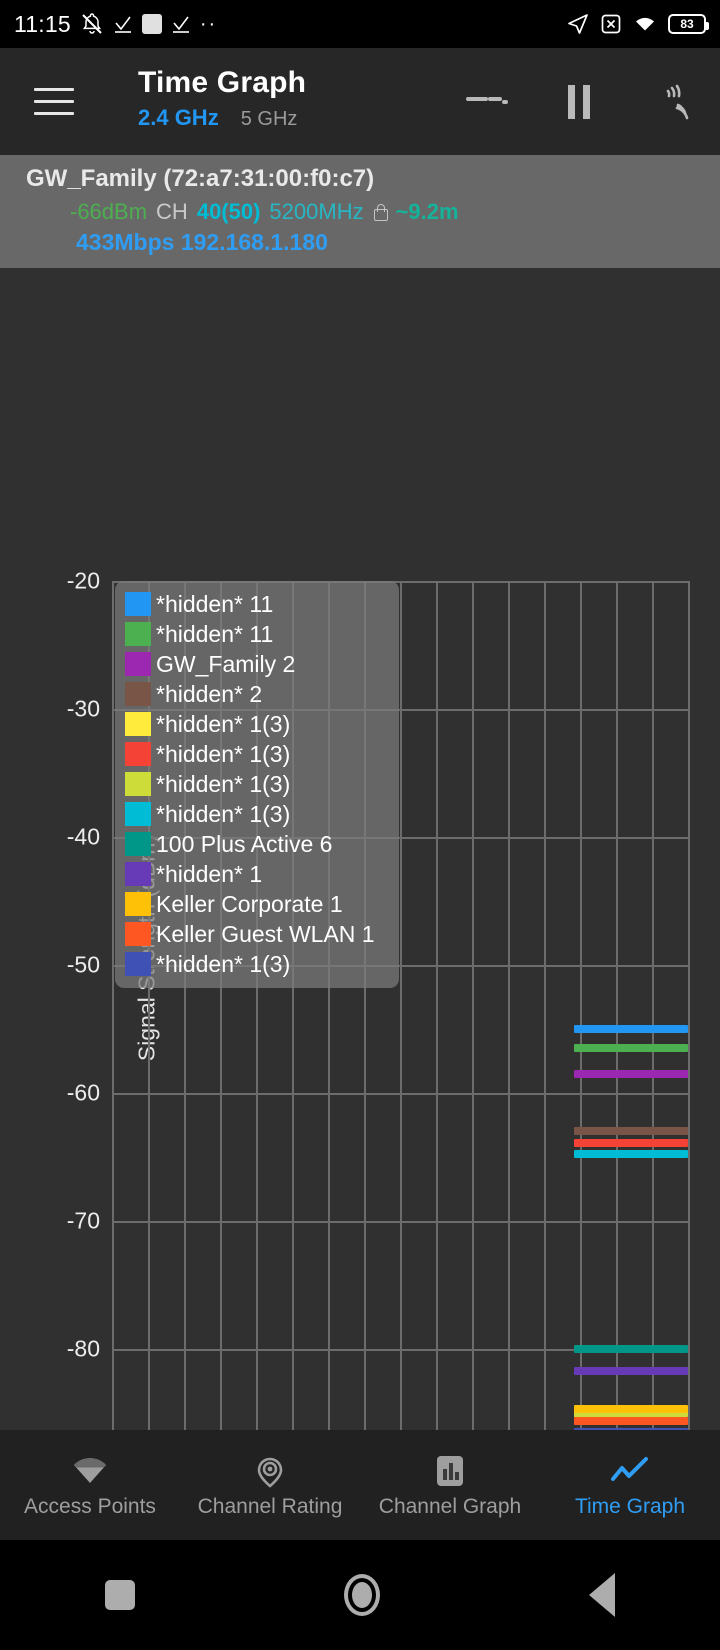  Describe the element at coordinates (83, 836) in the screenshot. I see `y-axis-tick-label: -40` at that location.